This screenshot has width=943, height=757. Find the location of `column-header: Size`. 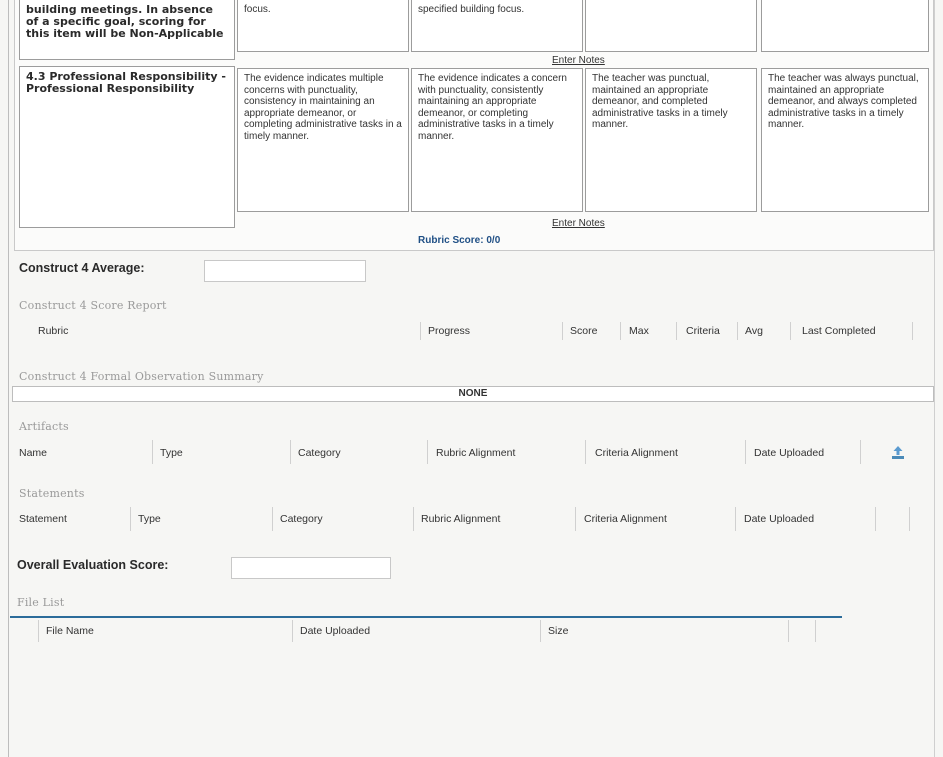

column-header: Size is located at coordinates (558, 631).